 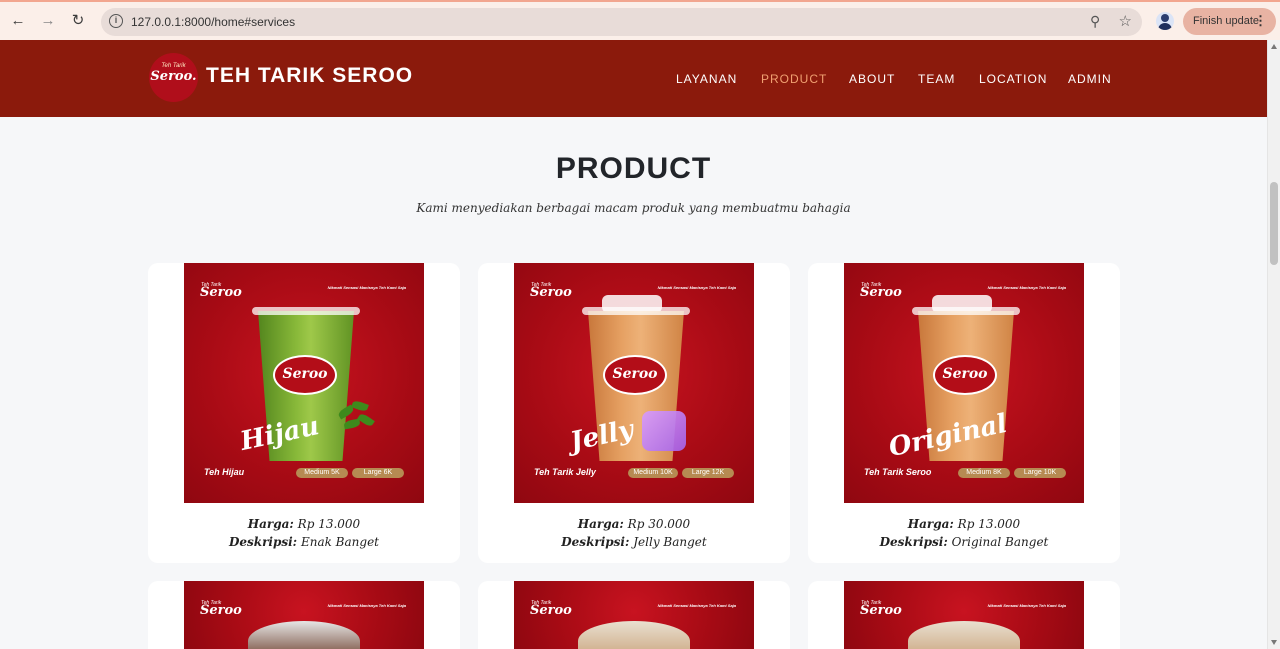 I want to click on tea-leaves, so click(x=355, y=423).